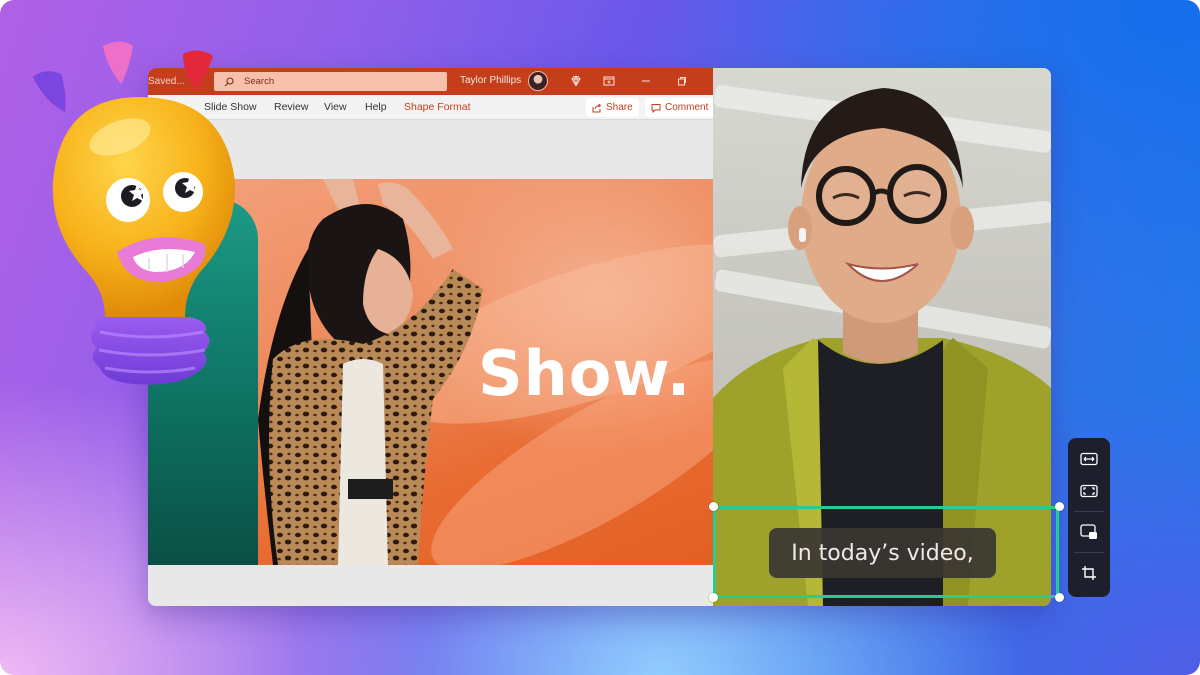 This screenshot has height=675, width=1200. Describe the element at coordinates (376, 107) in the screenshot. I see `tab-help: Help` at that location.